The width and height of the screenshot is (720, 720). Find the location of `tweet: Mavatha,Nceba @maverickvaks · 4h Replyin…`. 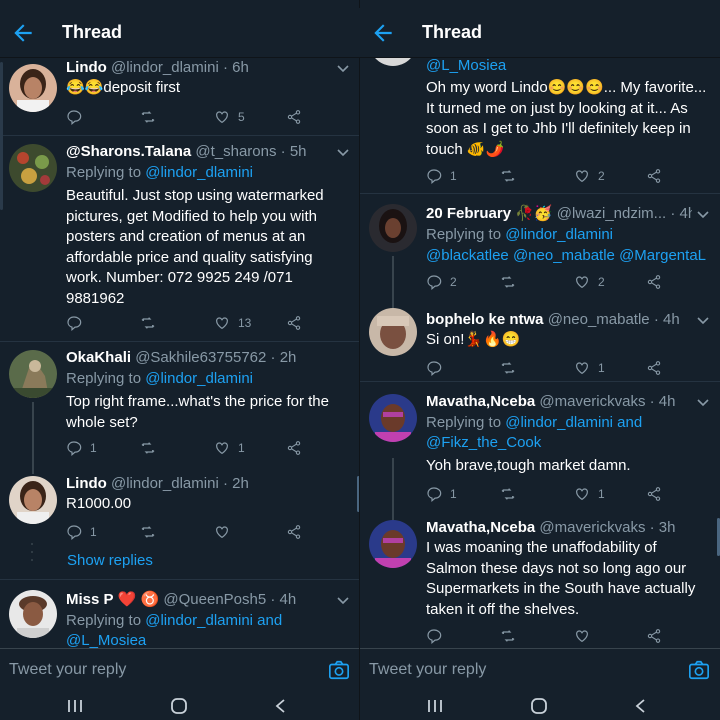

tweet: Mavatha,Nceba @maverickvaks · 4h Replyin… is located at coordinates (540, 445).